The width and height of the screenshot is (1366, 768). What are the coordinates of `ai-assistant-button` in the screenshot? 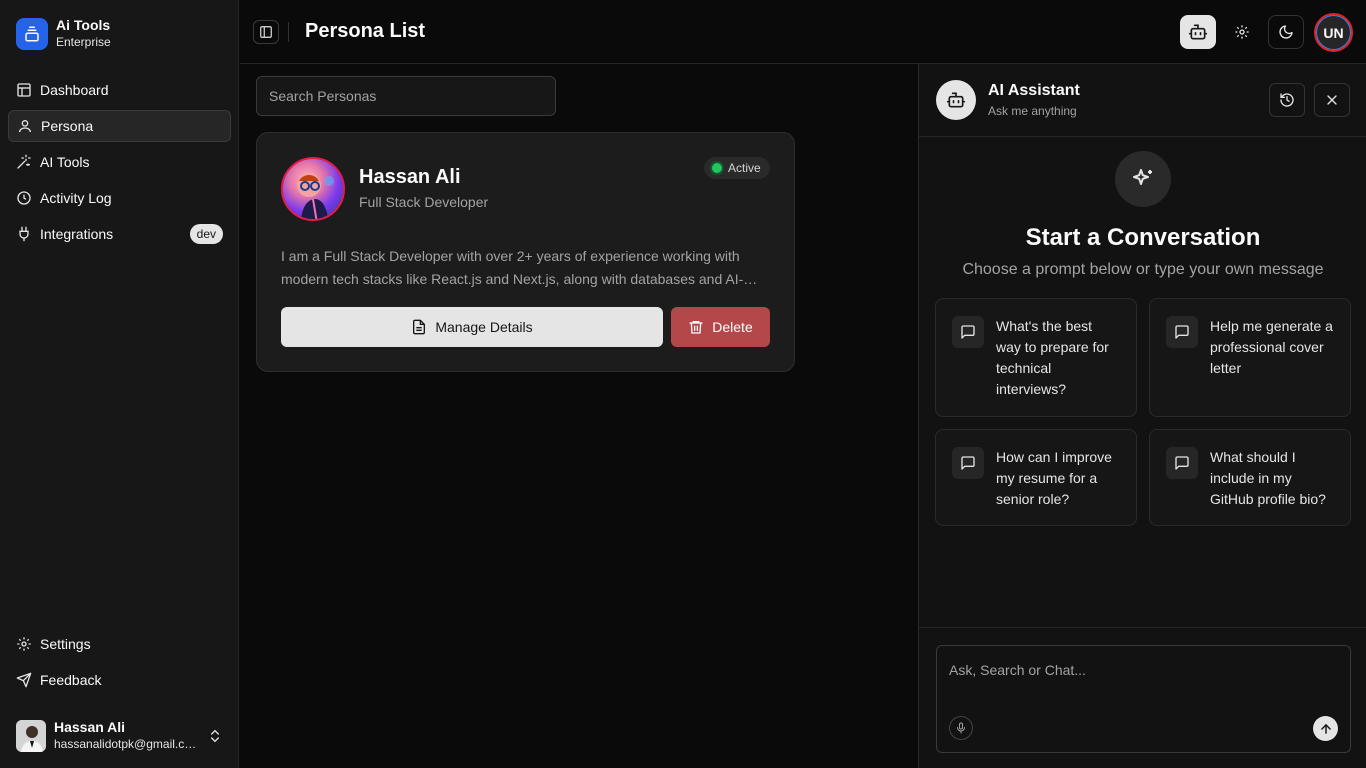 It's located at (1198, 32).